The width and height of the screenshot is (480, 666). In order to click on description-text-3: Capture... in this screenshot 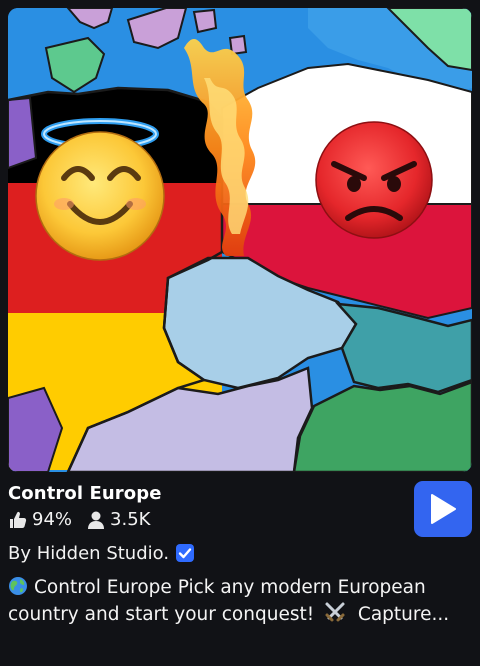, I will do `click(403, 614)`.